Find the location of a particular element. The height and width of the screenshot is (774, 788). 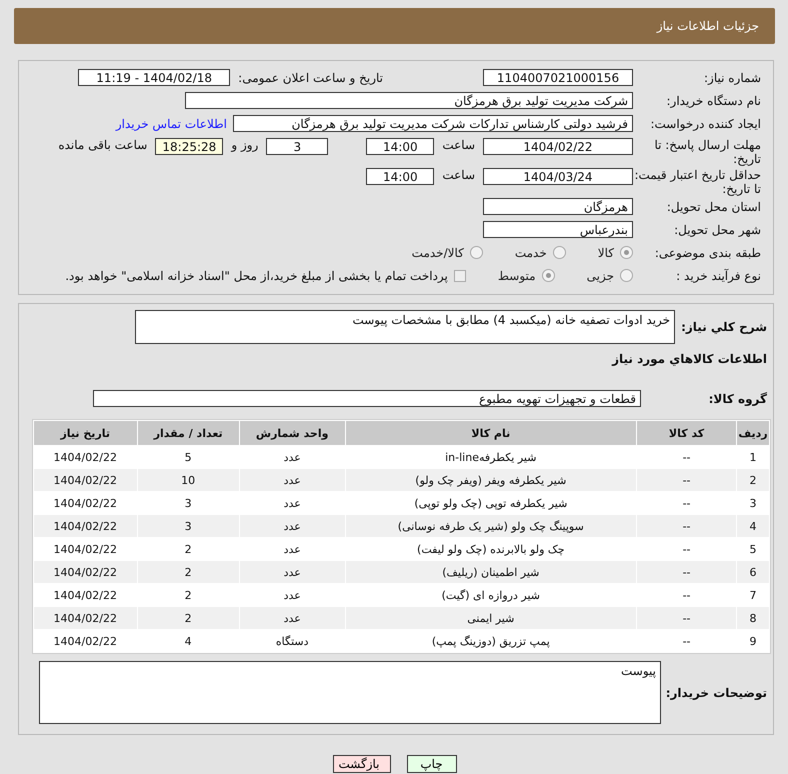

radio-option: خدمت is located at coordinates (540, 253).